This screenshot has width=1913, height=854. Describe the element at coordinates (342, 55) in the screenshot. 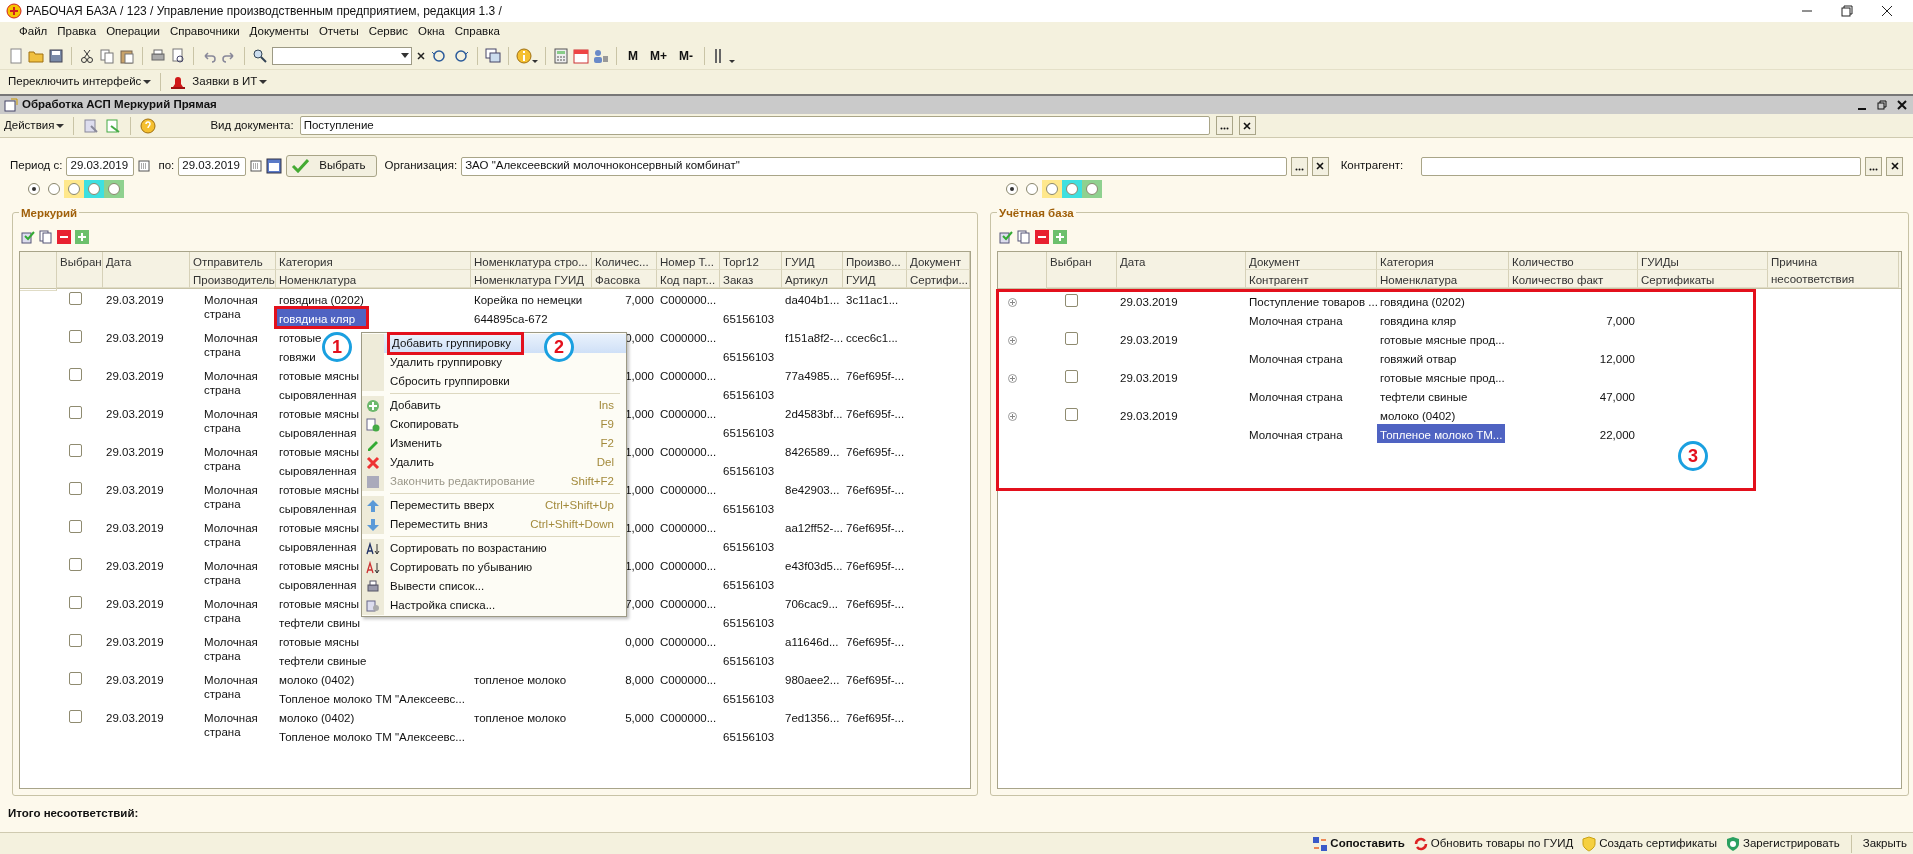

I see `search-field` at that location.